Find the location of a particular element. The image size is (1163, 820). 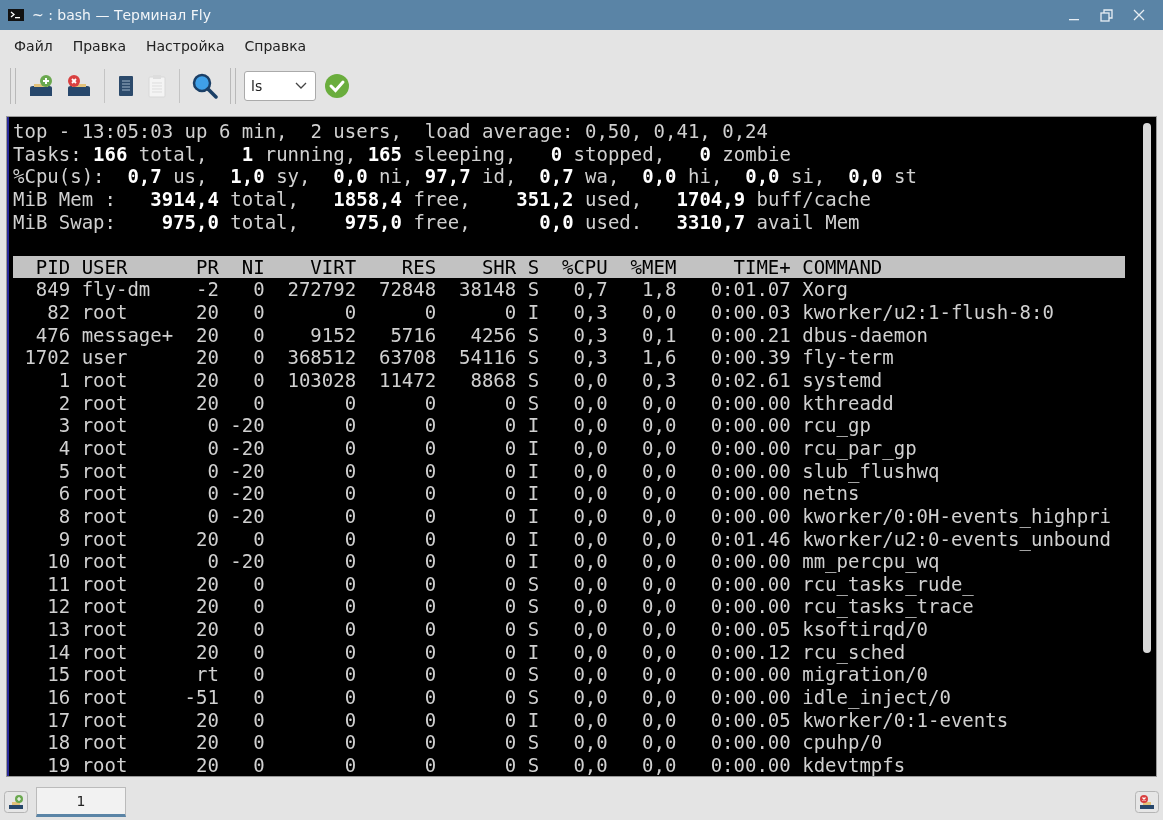

table-cell-text: 82 is located at coordinates (58, 312).